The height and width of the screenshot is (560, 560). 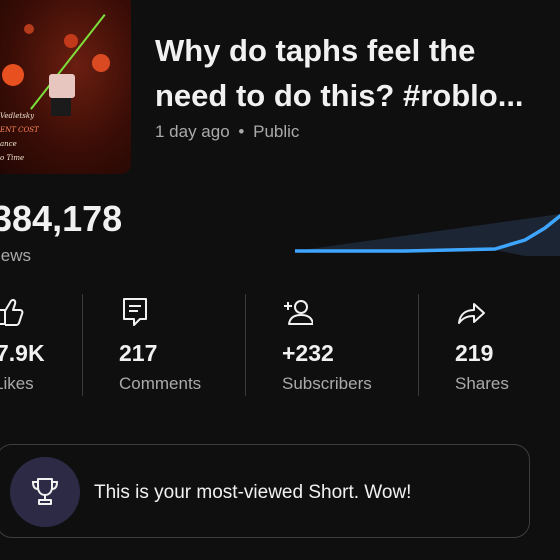 I want to click on stat-subscribers: +232 Subscribers, so click(x=357, y=344).